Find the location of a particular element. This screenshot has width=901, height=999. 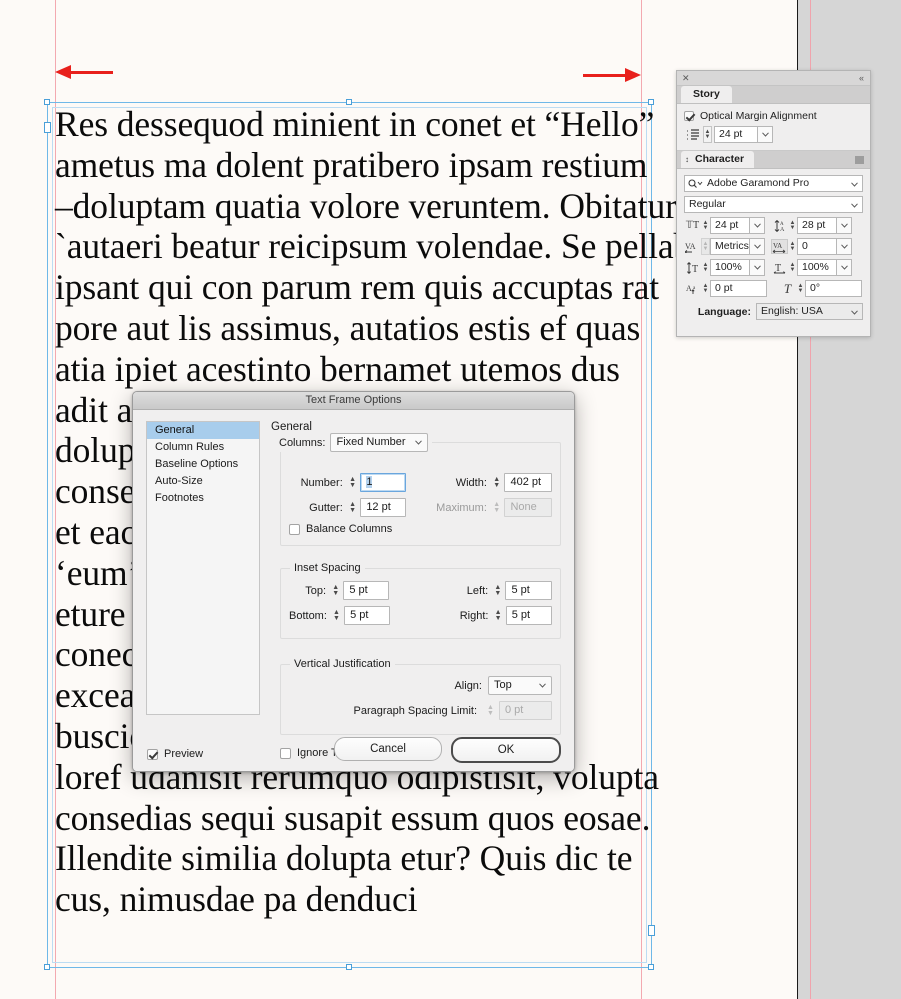

font-size-input: 24 pt is located at coordinates (730, 225).